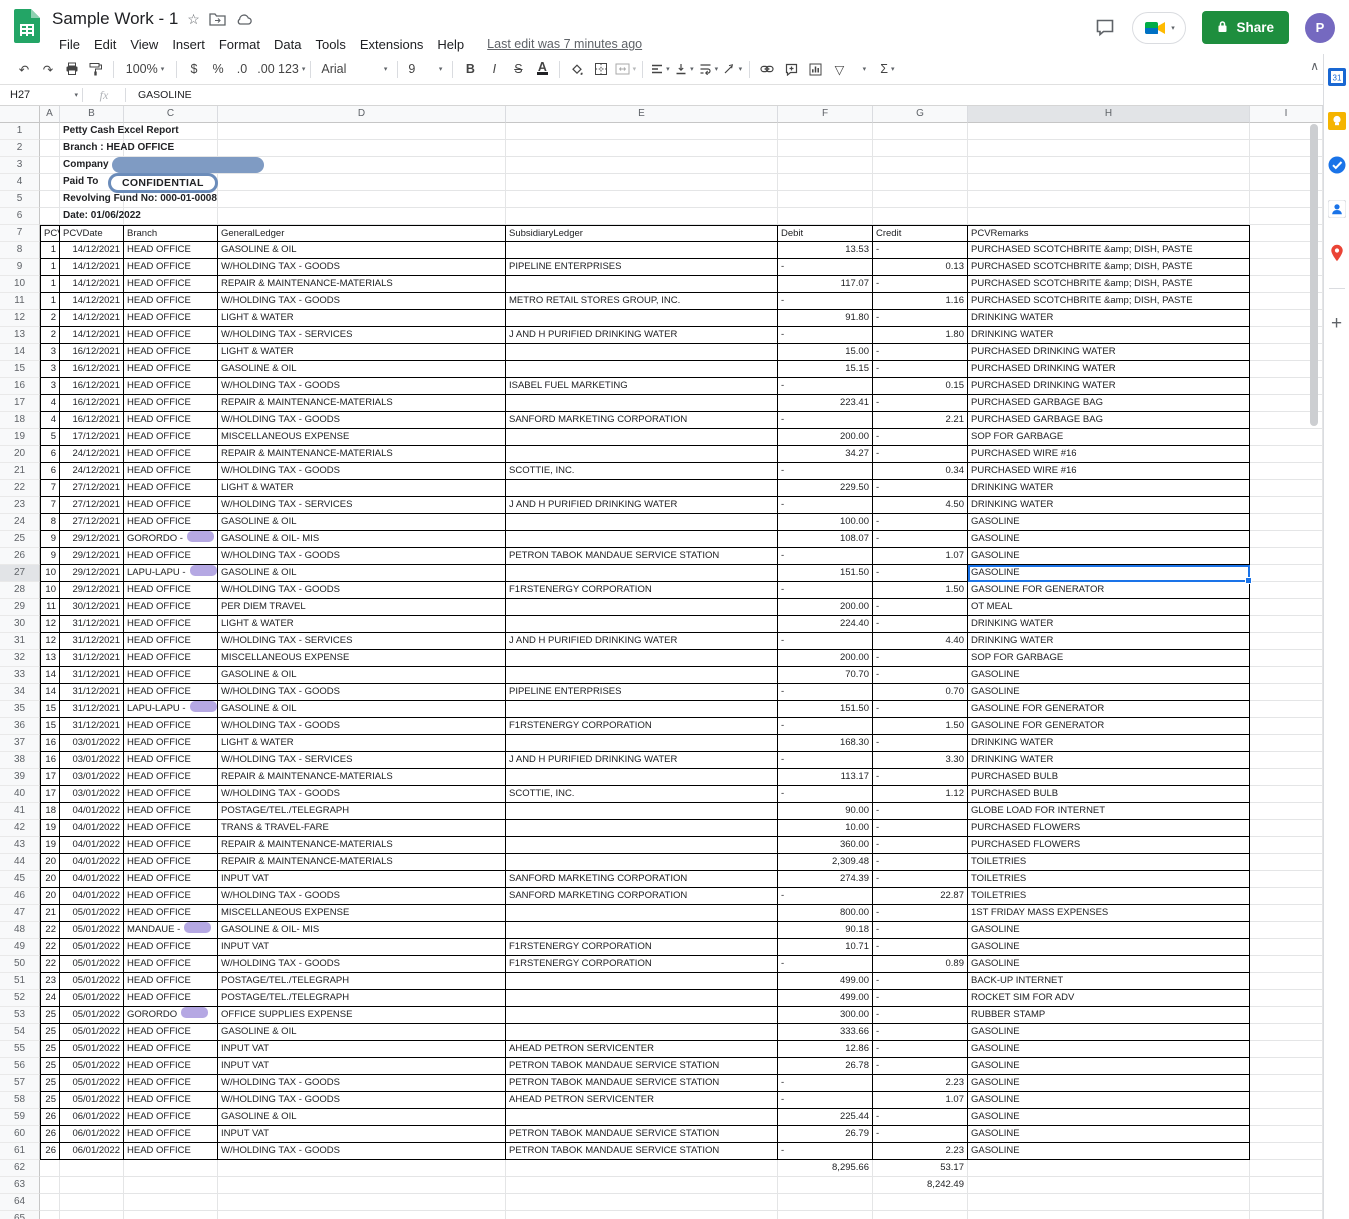 The width and height of the screenshot is (1349, 1219). I want to click on avatar: P, so click(1320, 27).